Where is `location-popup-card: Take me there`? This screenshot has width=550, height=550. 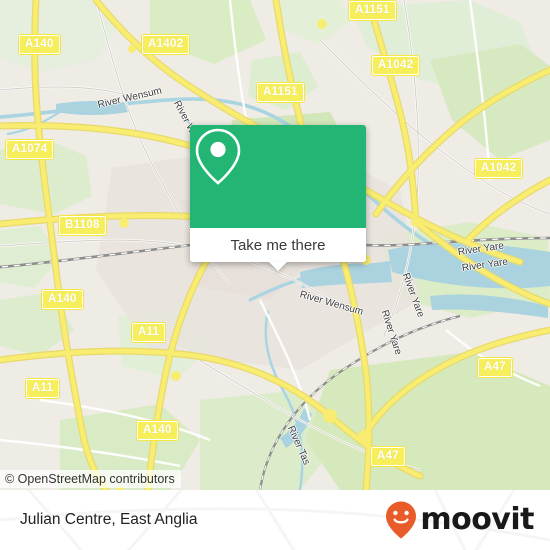
location-popup-card: Take me there is located at coordinates (278, 198).